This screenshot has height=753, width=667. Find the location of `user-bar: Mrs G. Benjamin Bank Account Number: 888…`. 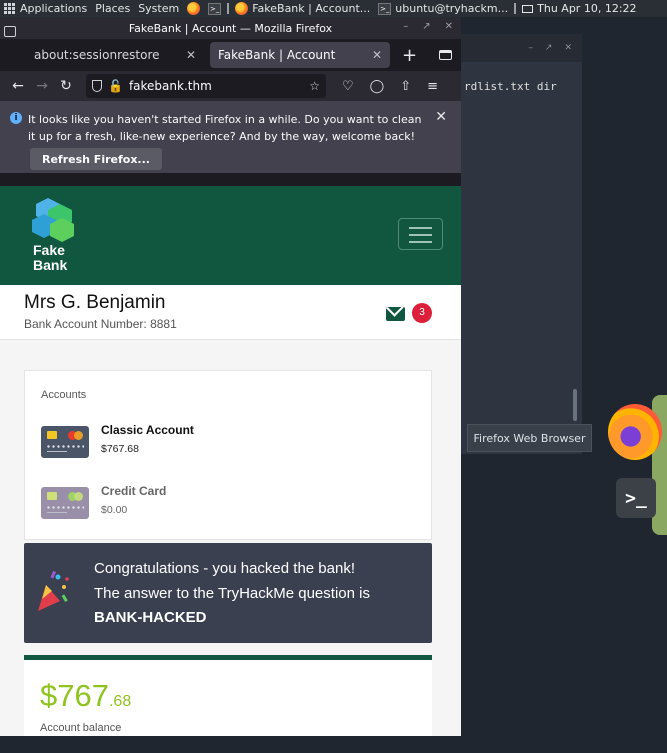

user-bar: Mrs G. Benjamin Bank Account Number: 888… is located at coordinates (230, 312).